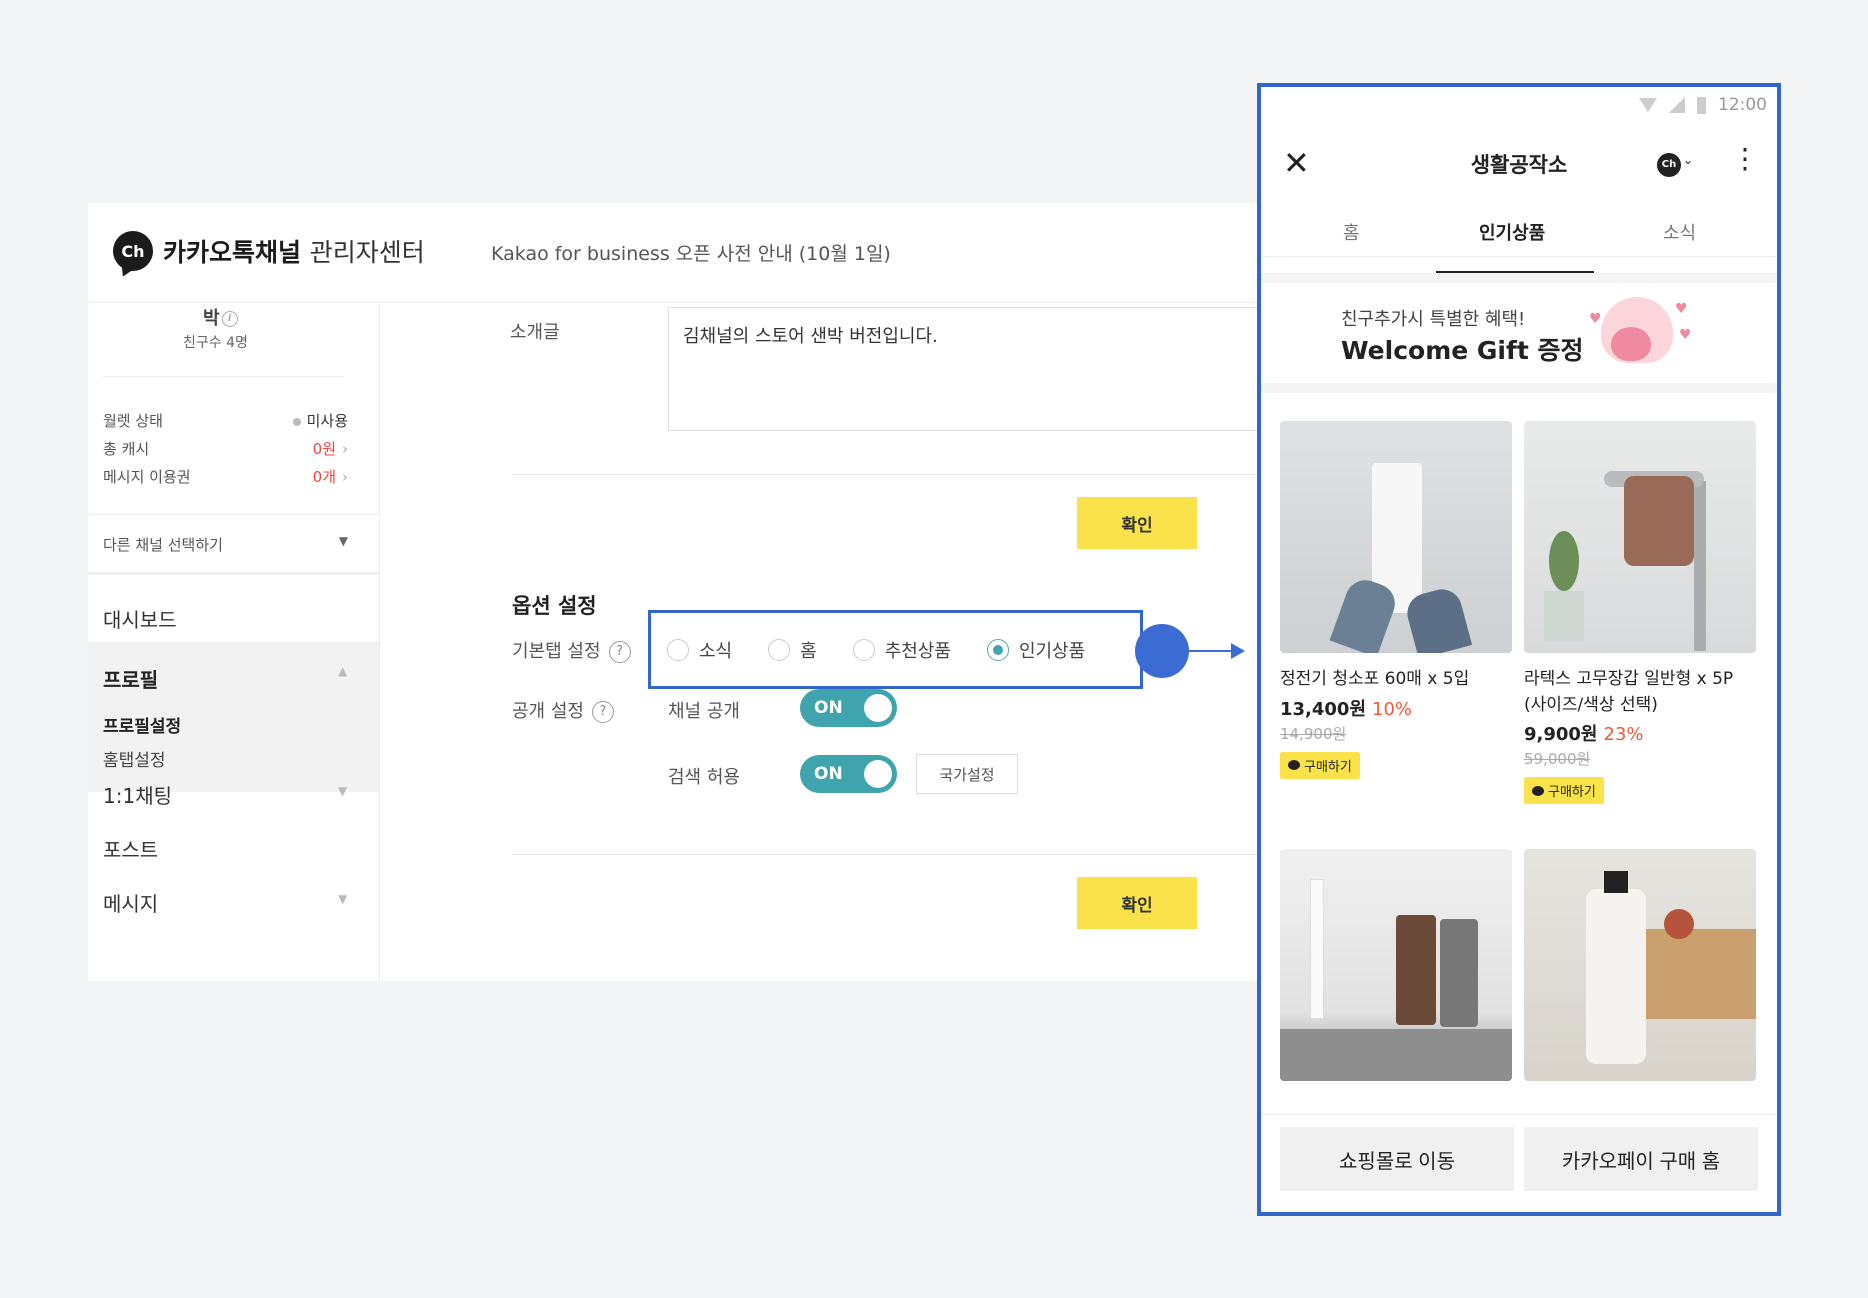  What do you see at coordinates (1677, 105) in the screenshot?
I see `signal-icon` at bounding box center [1677, 105].